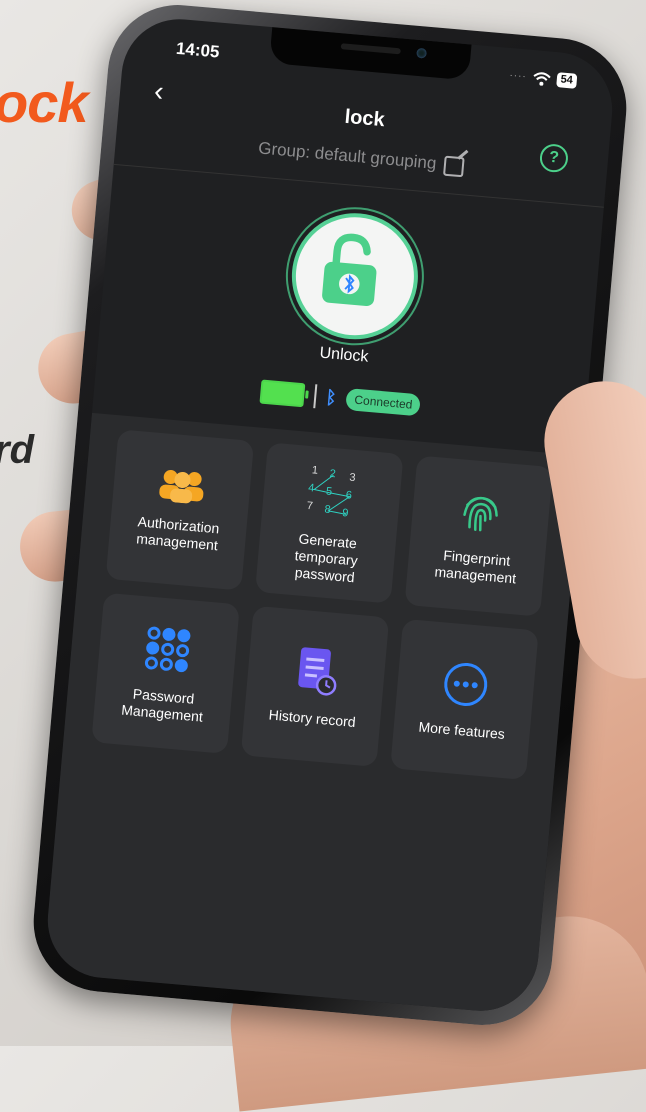 The height and width of the screenshot is (1112, 646). Describe the element at coordinates (383, 402) in the screenshot. I see `connection-status-badge: Connected` at that location.